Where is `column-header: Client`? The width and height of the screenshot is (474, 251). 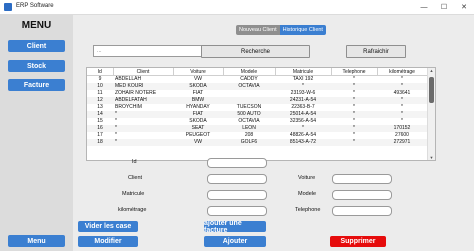
column-header: Client is located at coordinates (143, 72).